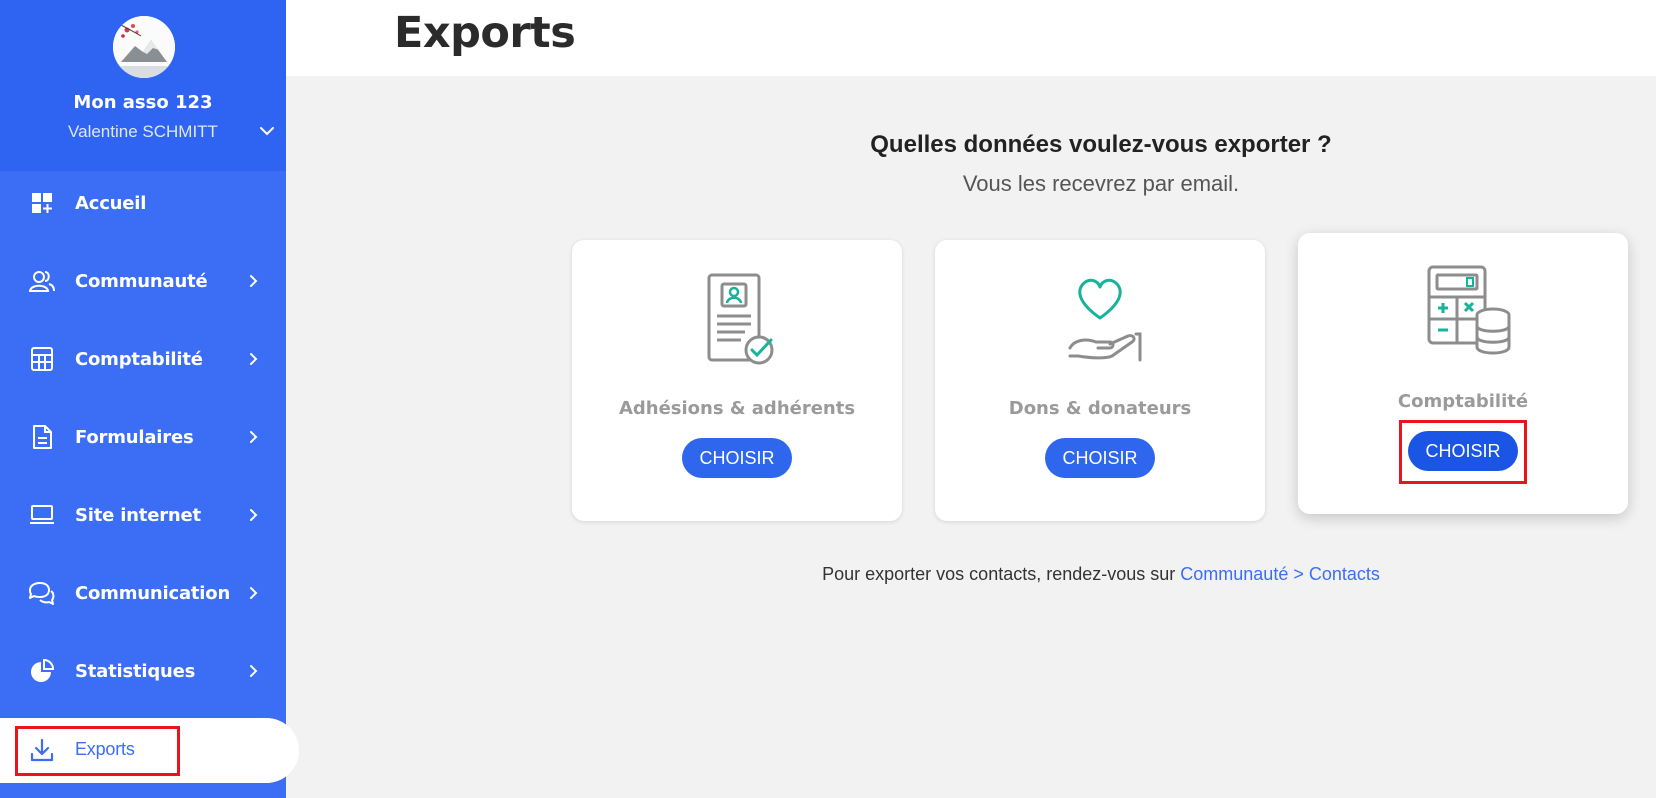 This screenshot has width=1656, height=798. What do you see at coordinates (1100, 408) in the screenshot?
I see `card-label: Dons & donateurs` at bounding box center [1100, 408].